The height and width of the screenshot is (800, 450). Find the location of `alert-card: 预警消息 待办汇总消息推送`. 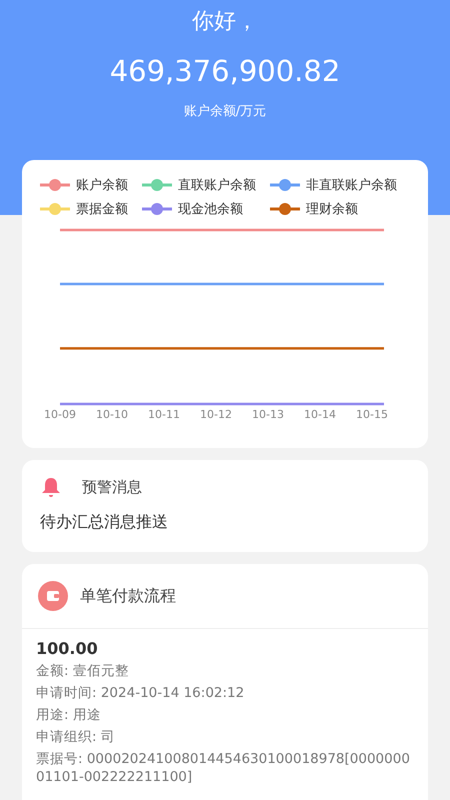

alert-card: 预警消息 待办汇总消息推送 is located at coordinates (225, 506).